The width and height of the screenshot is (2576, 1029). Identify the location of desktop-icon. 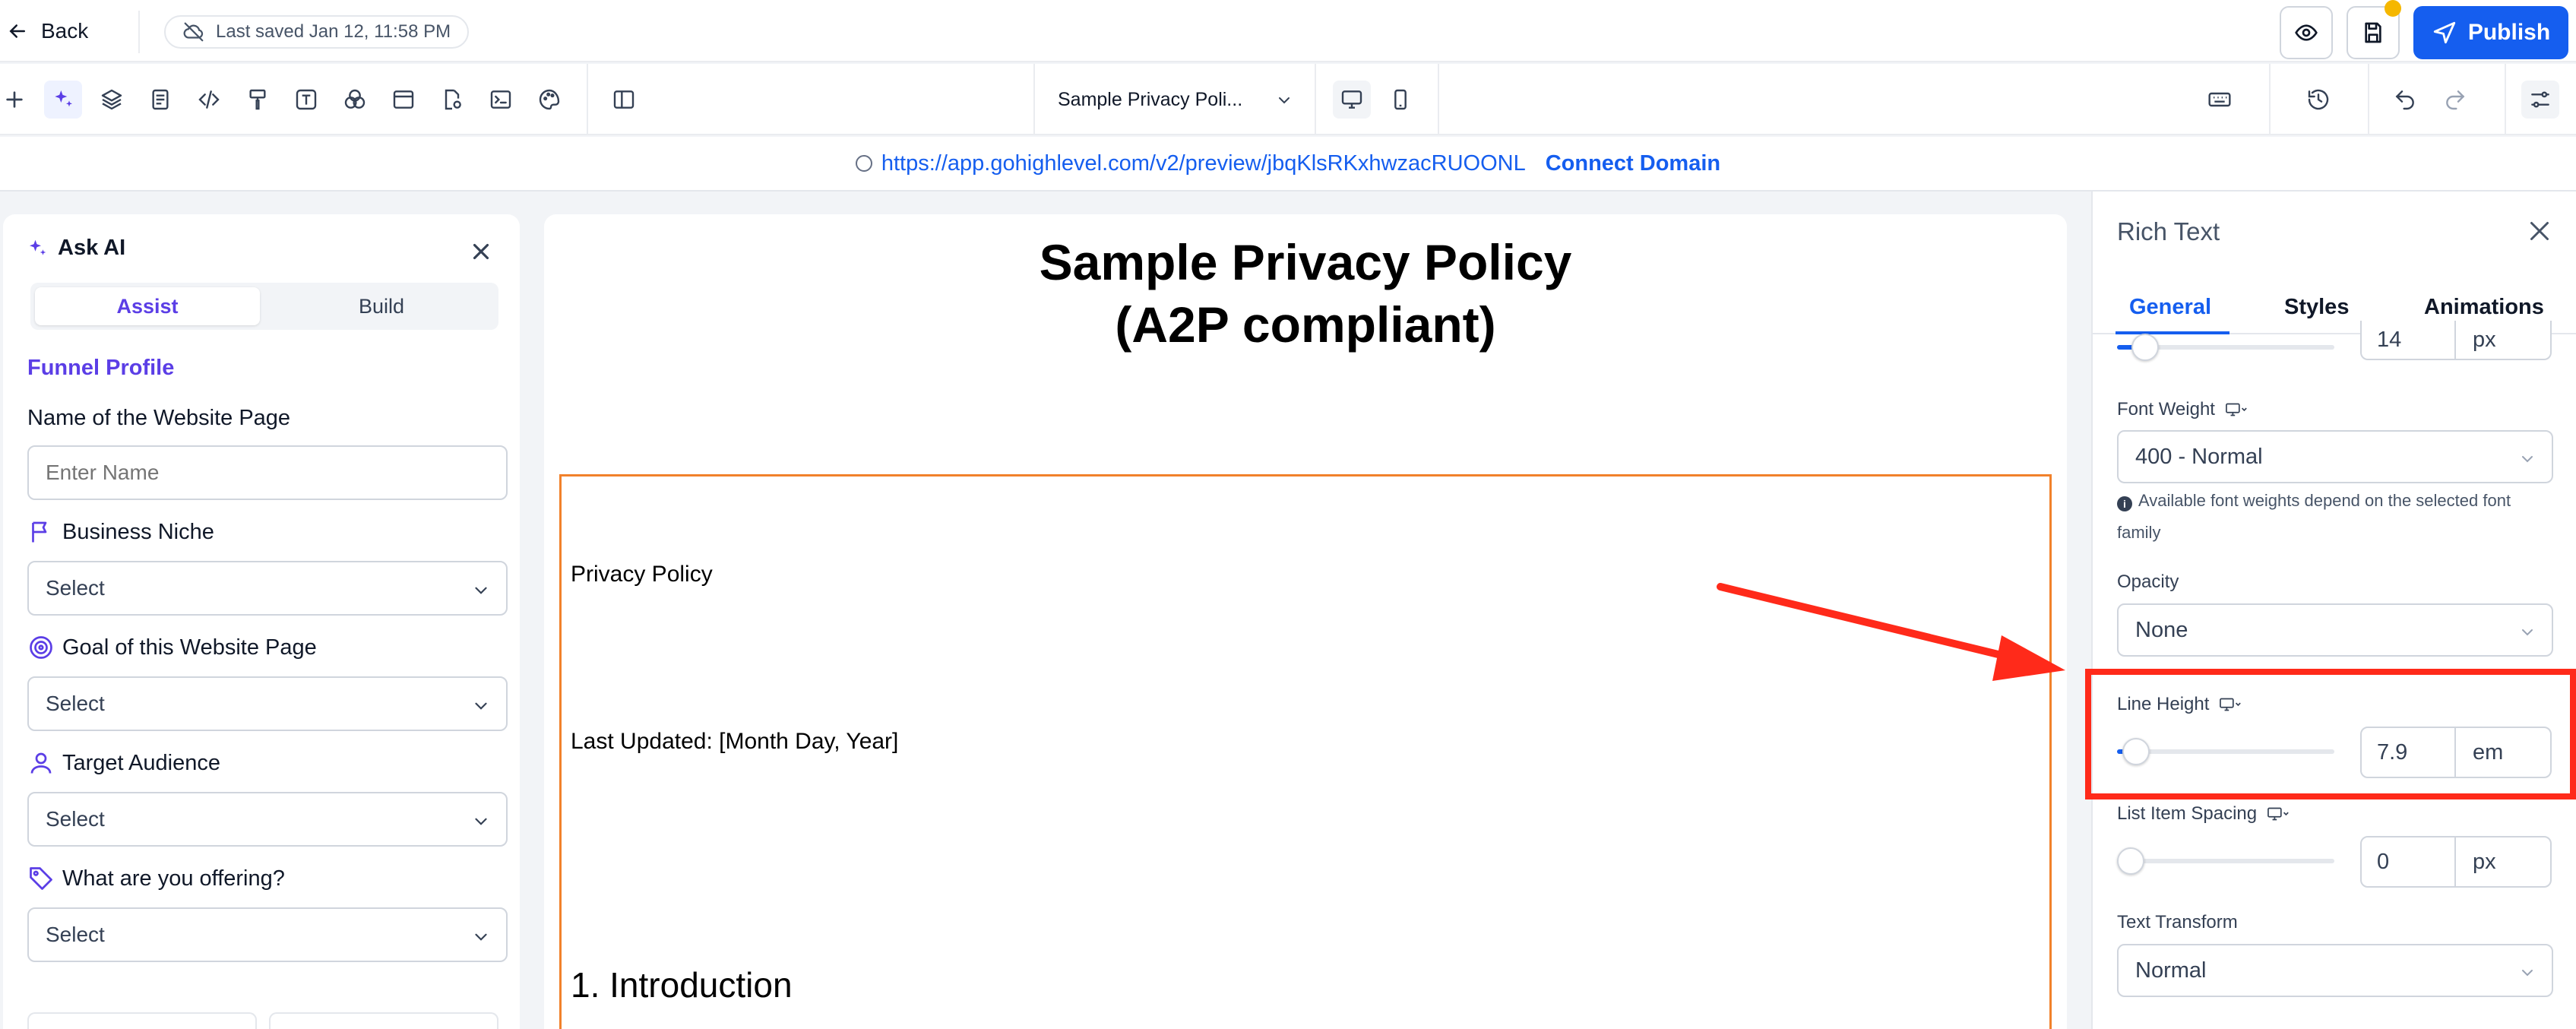
(1351, 99).